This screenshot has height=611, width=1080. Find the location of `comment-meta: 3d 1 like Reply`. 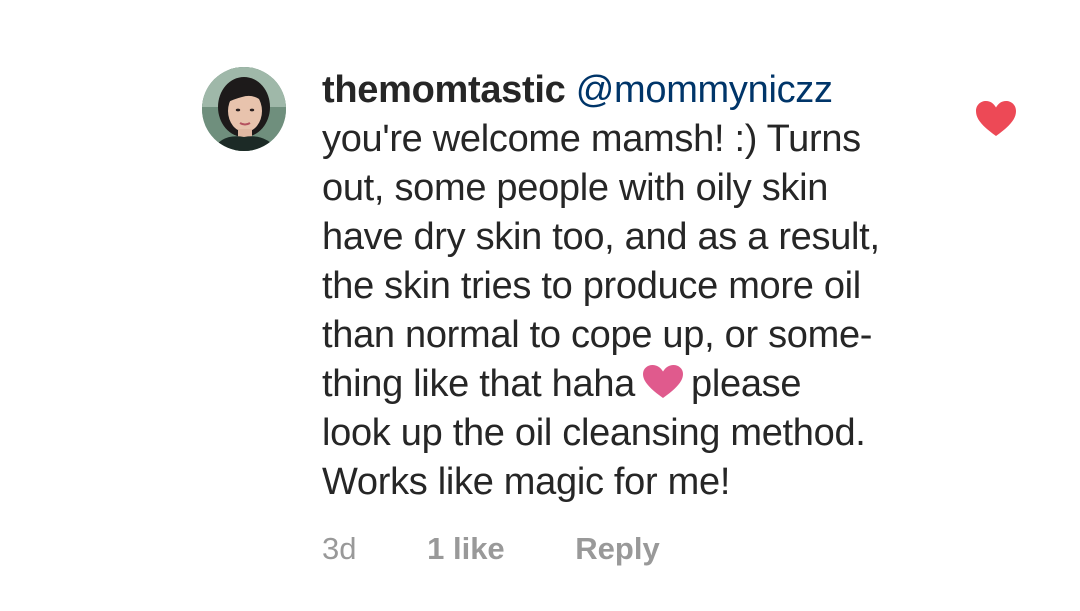

comment-meta: 3d 1 like Reply is located at coordinates (491, 549).